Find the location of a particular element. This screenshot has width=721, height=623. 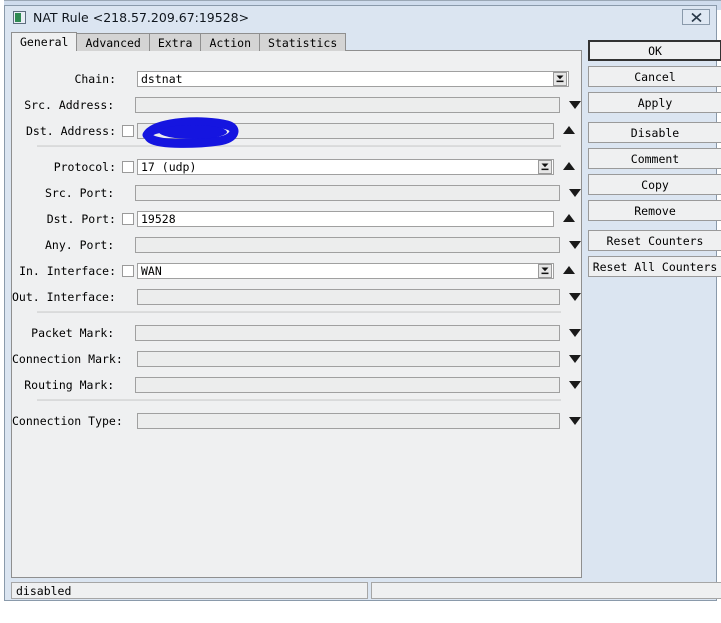

close-icon is located at coordinates (696, 17).